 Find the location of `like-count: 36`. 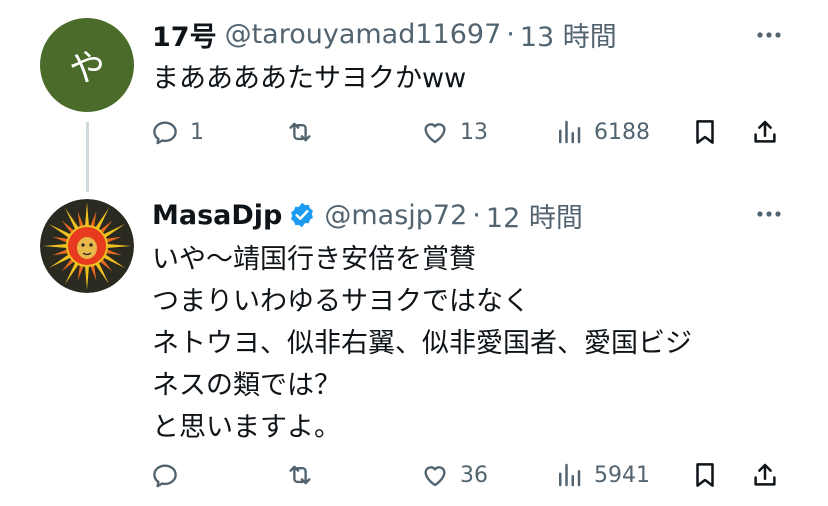

like-count: 36 is located at coordinates (474, 475).